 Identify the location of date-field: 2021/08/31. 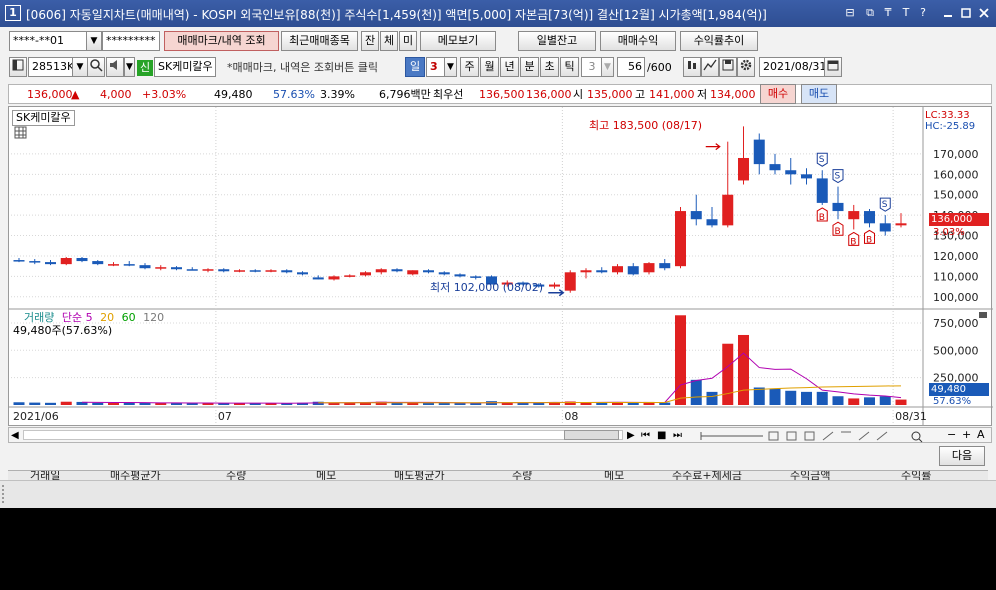
(792, 67).